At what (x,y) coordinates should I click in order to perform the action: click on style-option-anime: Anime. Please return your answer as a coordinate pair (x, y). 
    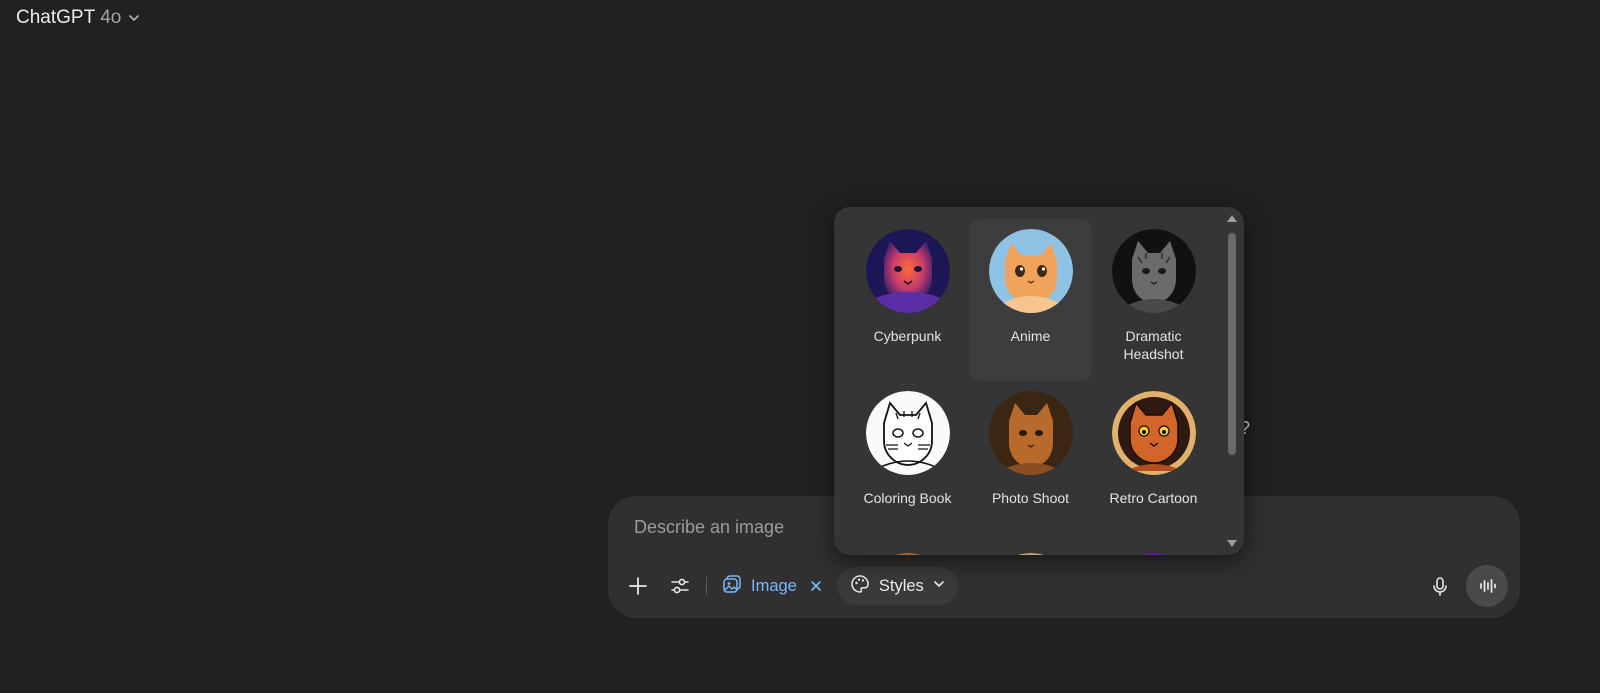
    Looking at the image, I should click on (1030, 300).